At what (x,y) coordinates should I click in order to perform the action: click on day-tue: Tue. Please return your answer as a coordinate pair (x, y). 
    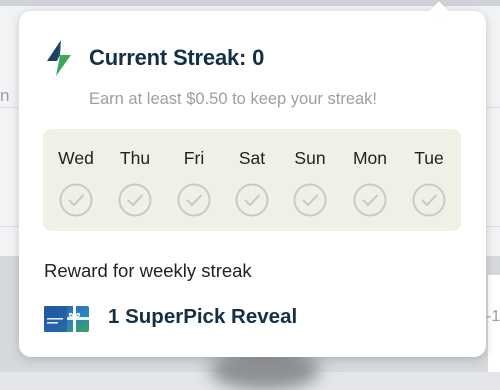
    Looking at the image, I should click on (429, 180).